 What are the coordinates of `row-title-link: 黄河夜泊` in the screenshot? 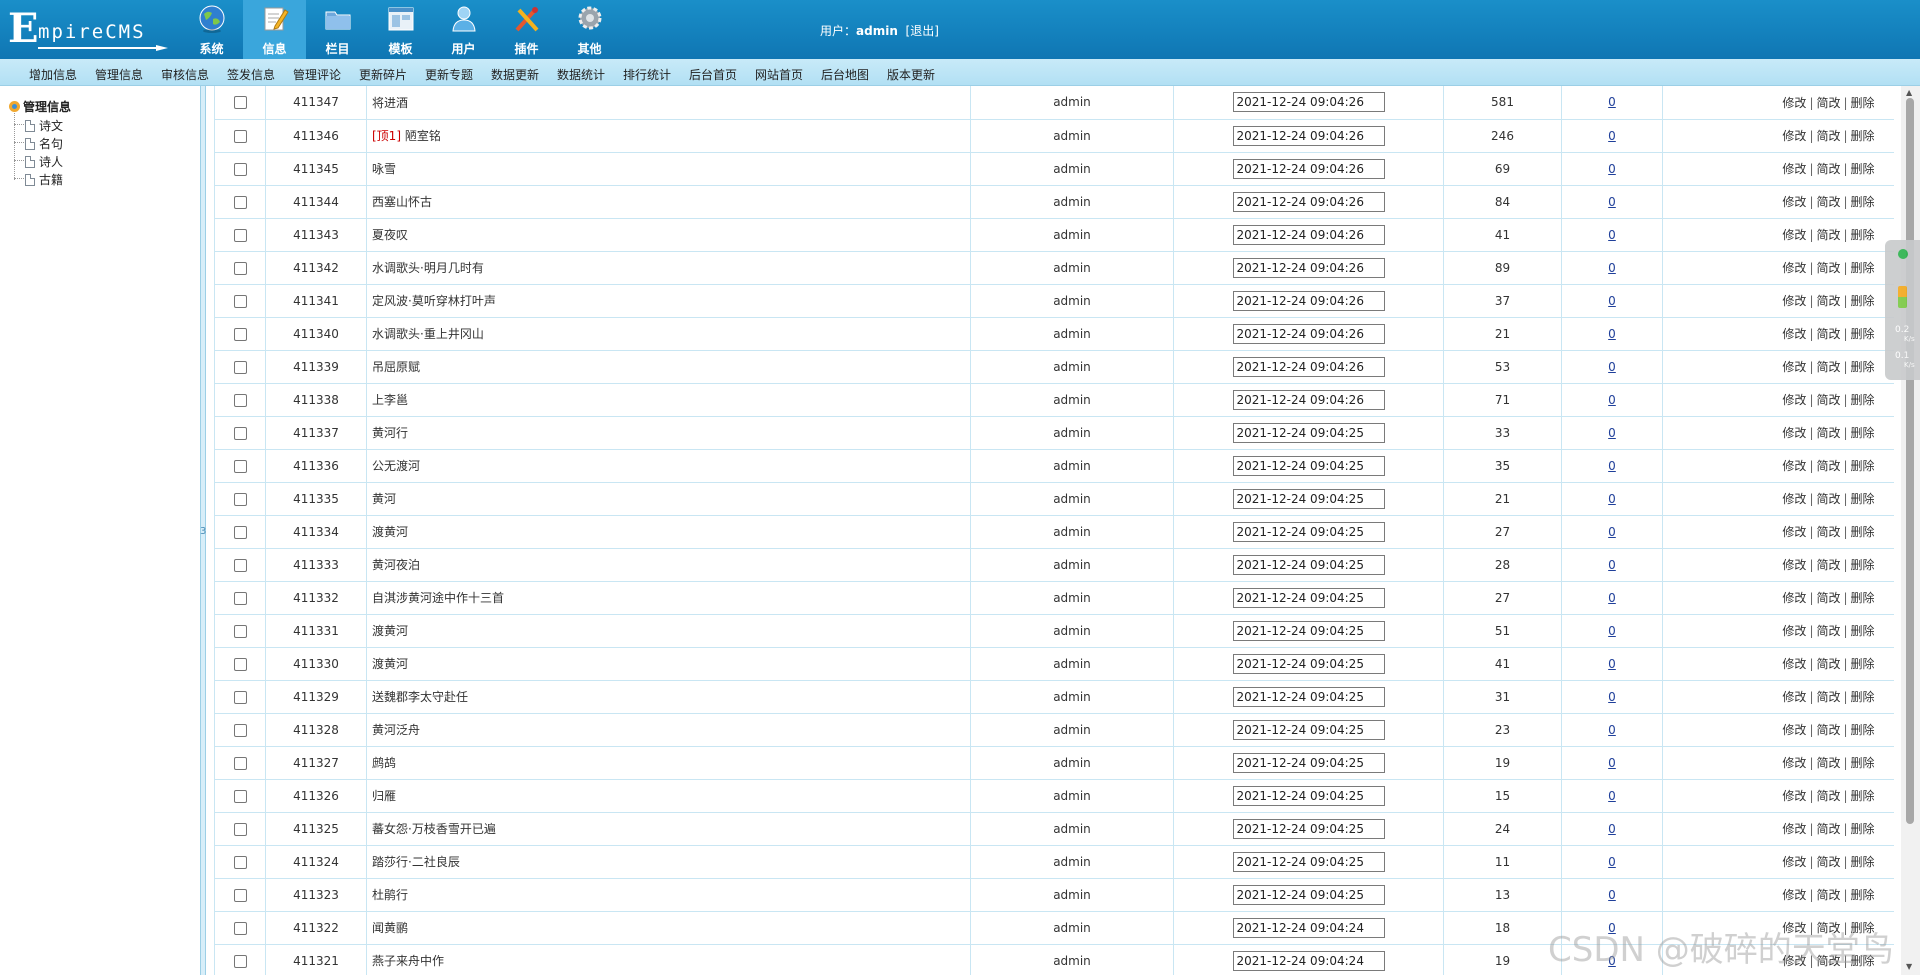 It's located at (396, 565).